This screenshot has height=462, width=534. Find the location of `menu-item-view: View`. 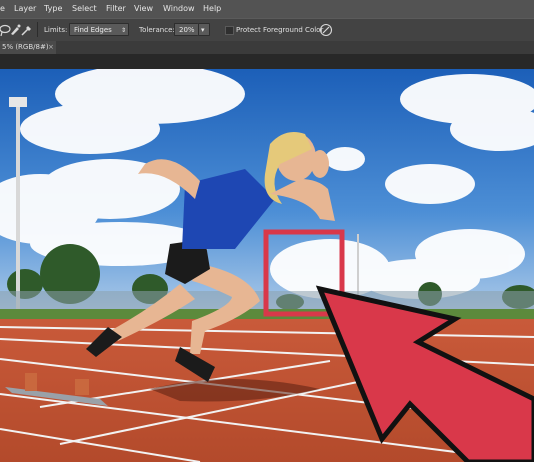

menu-item-view: View is located at coordinates (143, 9).